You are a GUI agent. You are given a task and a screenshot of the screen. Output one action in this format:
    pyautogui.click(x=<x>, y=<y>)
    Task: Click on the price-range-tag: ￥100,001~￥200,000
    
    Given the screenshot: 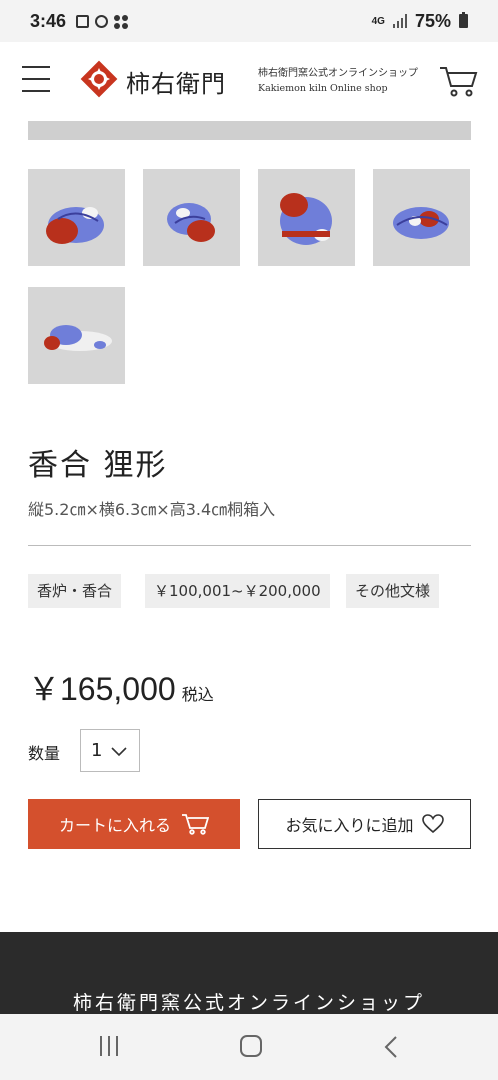 What is the action you would take?
    pyautogui.click(x=237, y=591)
    